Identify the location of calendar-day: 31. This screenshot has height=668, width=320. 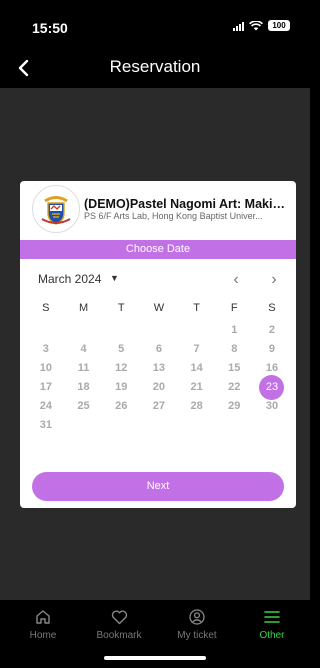
(46, 425).